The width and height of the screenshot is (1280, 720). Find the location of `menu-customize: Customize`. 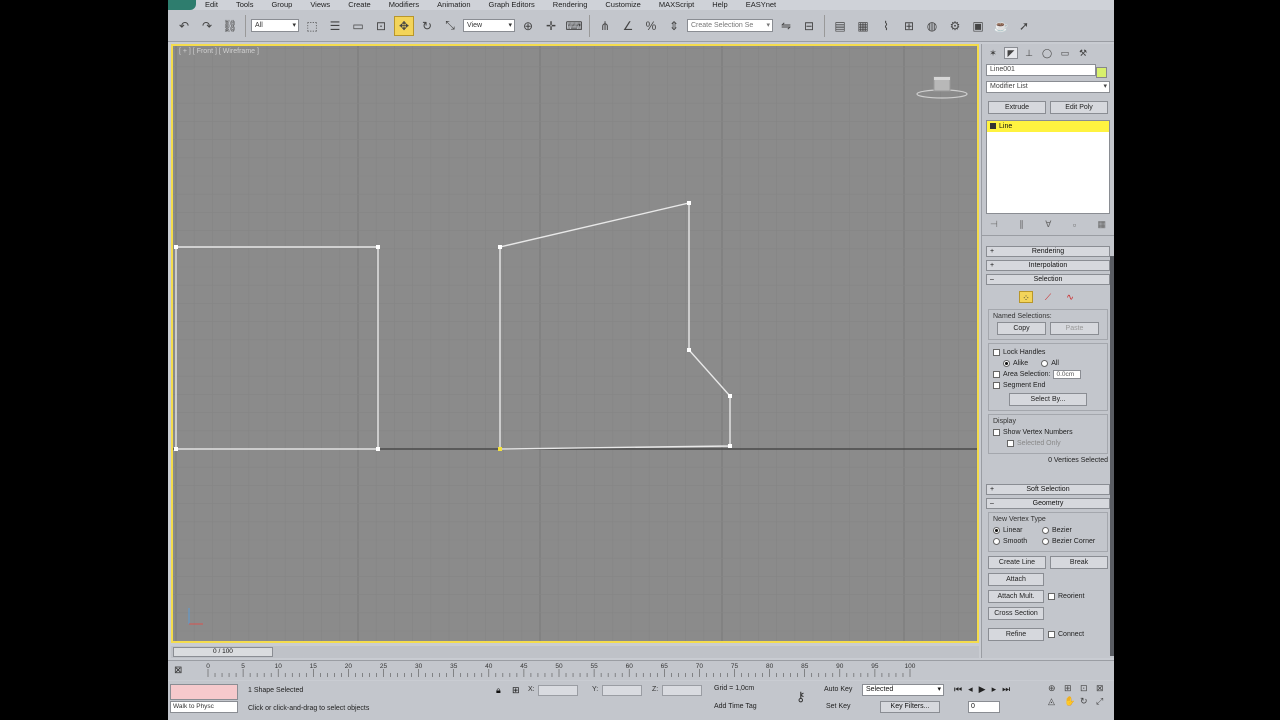

menu-customize: Customize is located at coordinates (622, 5).